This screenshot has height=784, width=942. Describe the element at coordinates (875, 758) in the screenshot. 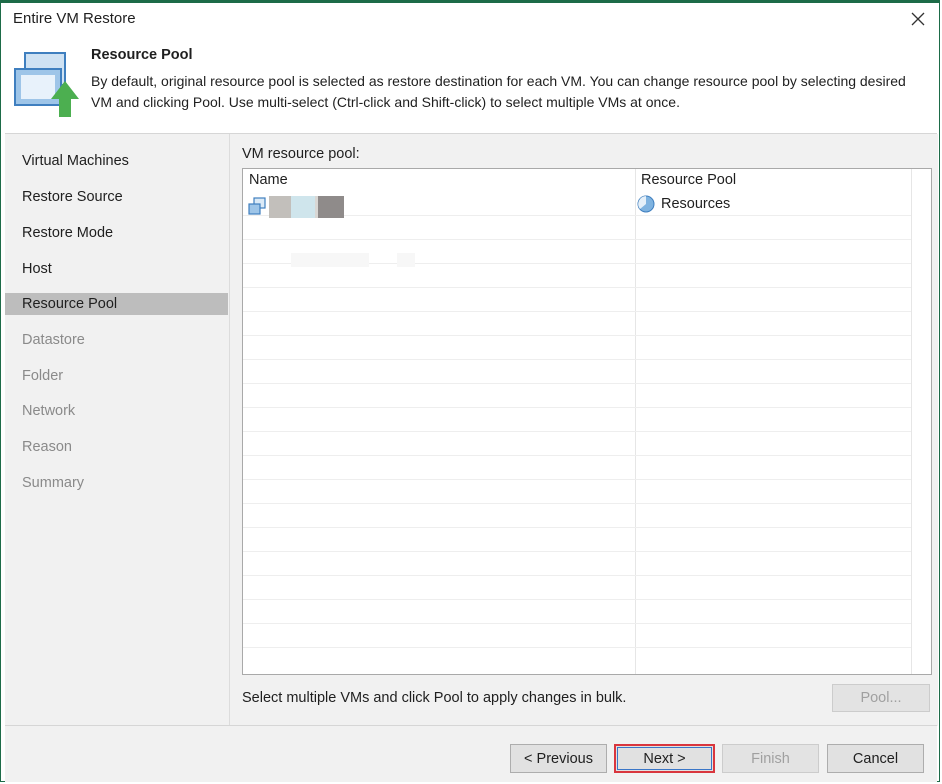

I see `cancel-button: Cancel` at that location.